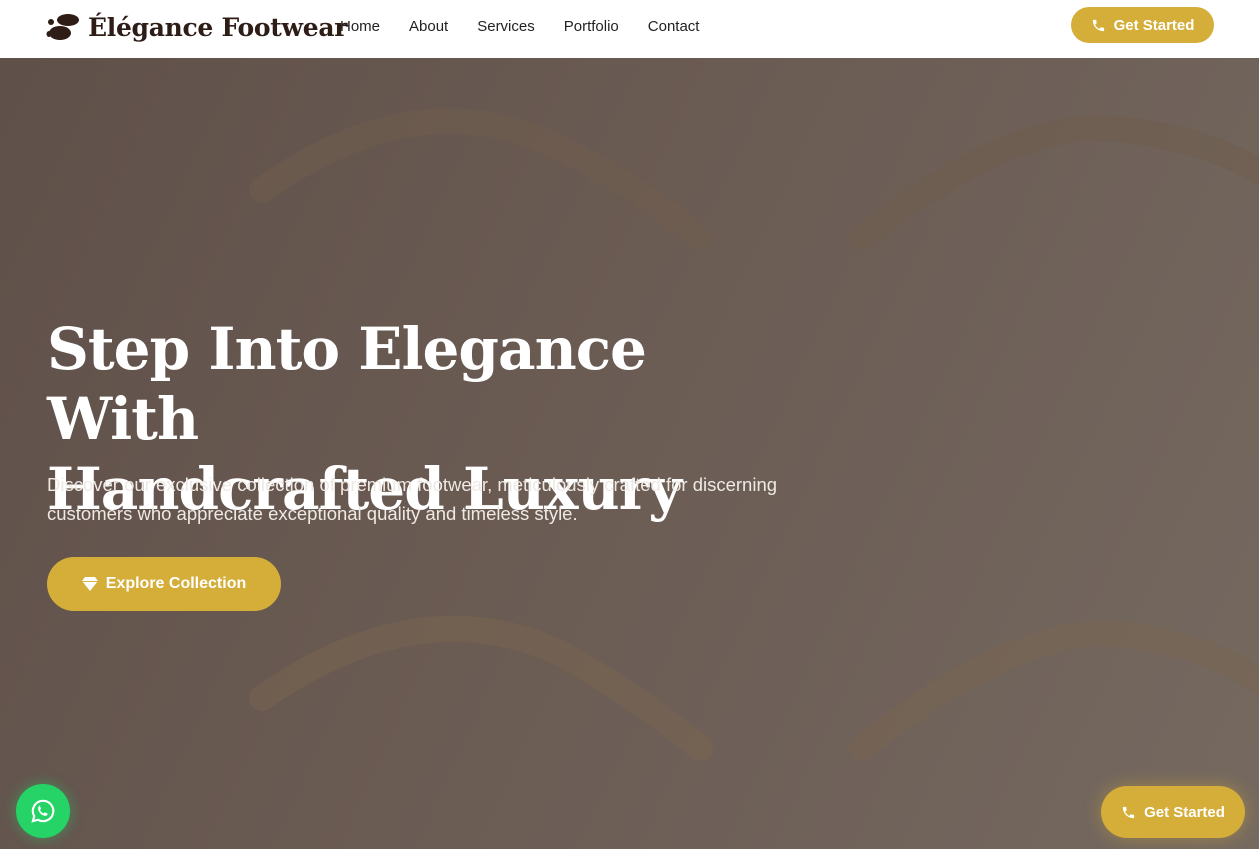 The image size is (1259, 849). I want to click on explore-collection-button: Explore Collection, so click(164, 584).